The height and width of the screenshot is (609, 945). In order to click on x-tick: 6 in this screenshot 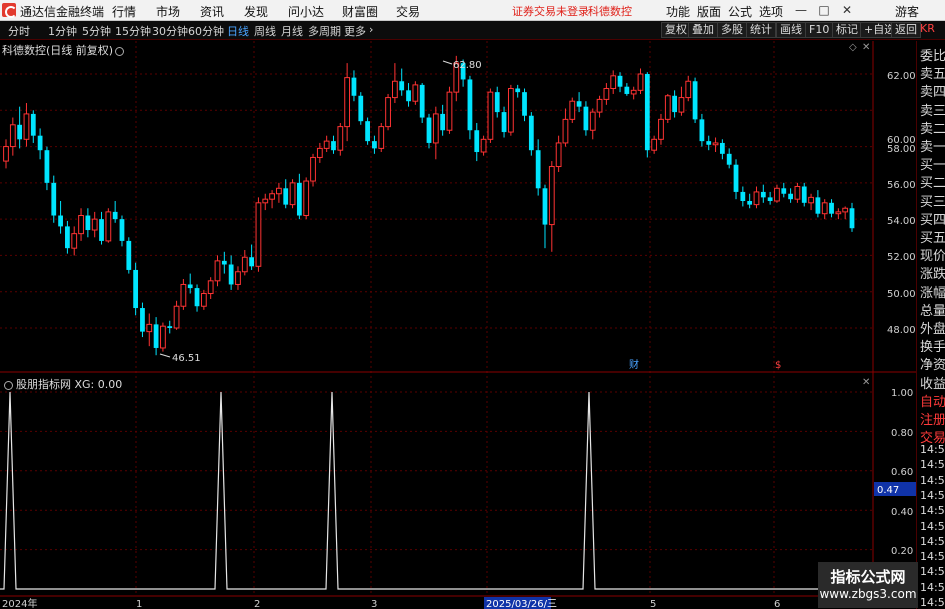, I will do `click(777, 604)`.